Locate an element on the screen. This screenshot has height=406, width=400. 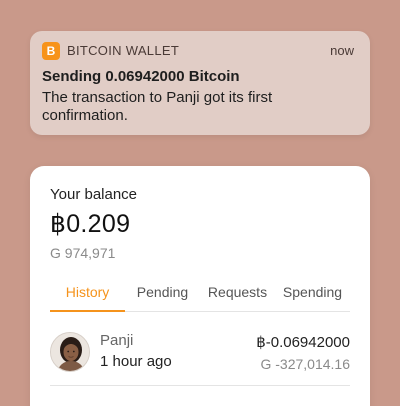
notification-header: B BITCOIN WALLET now is located at coordinates (200, 50).